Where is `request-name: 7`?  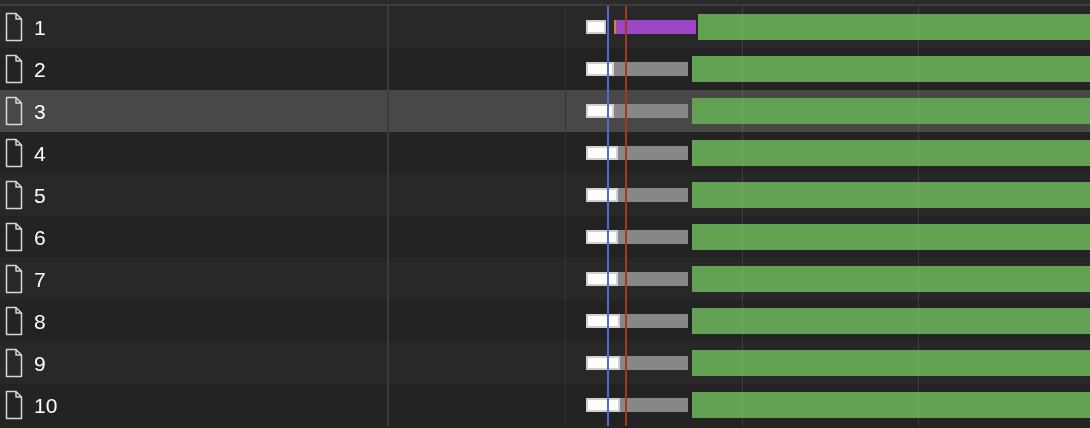
request-name: 7 is located at coordinates (40, 279).